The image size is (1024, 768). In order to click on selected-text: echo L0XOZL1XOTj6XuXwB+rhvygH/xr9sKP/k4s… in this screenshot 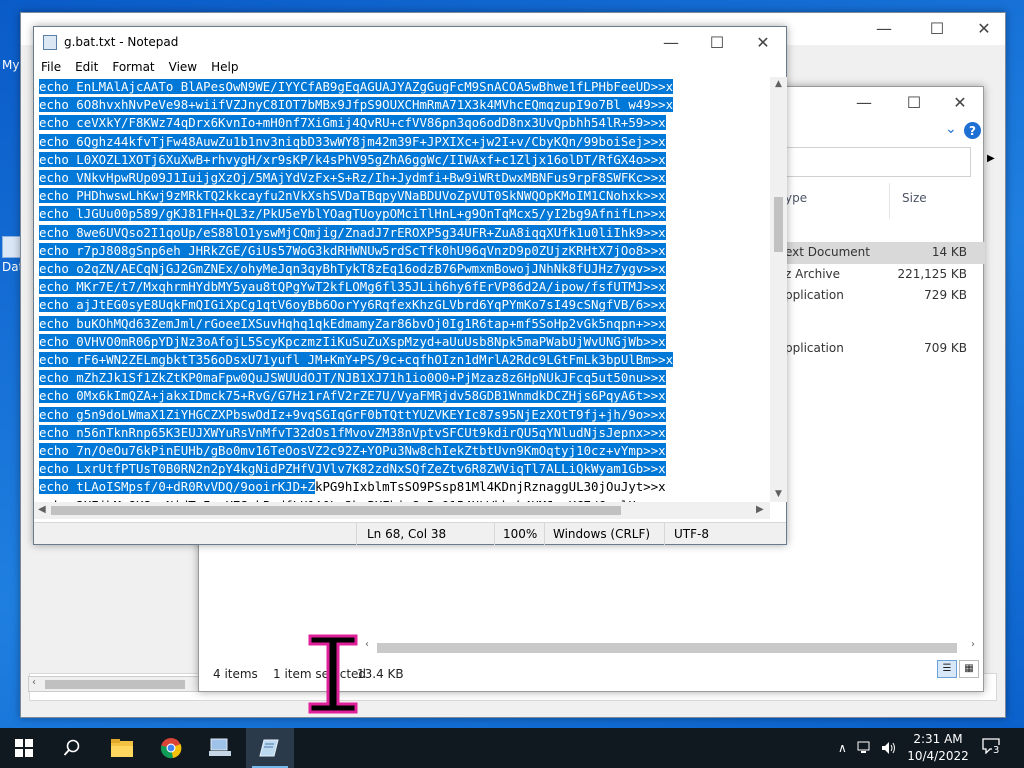, I will do `click(352, 159)`.